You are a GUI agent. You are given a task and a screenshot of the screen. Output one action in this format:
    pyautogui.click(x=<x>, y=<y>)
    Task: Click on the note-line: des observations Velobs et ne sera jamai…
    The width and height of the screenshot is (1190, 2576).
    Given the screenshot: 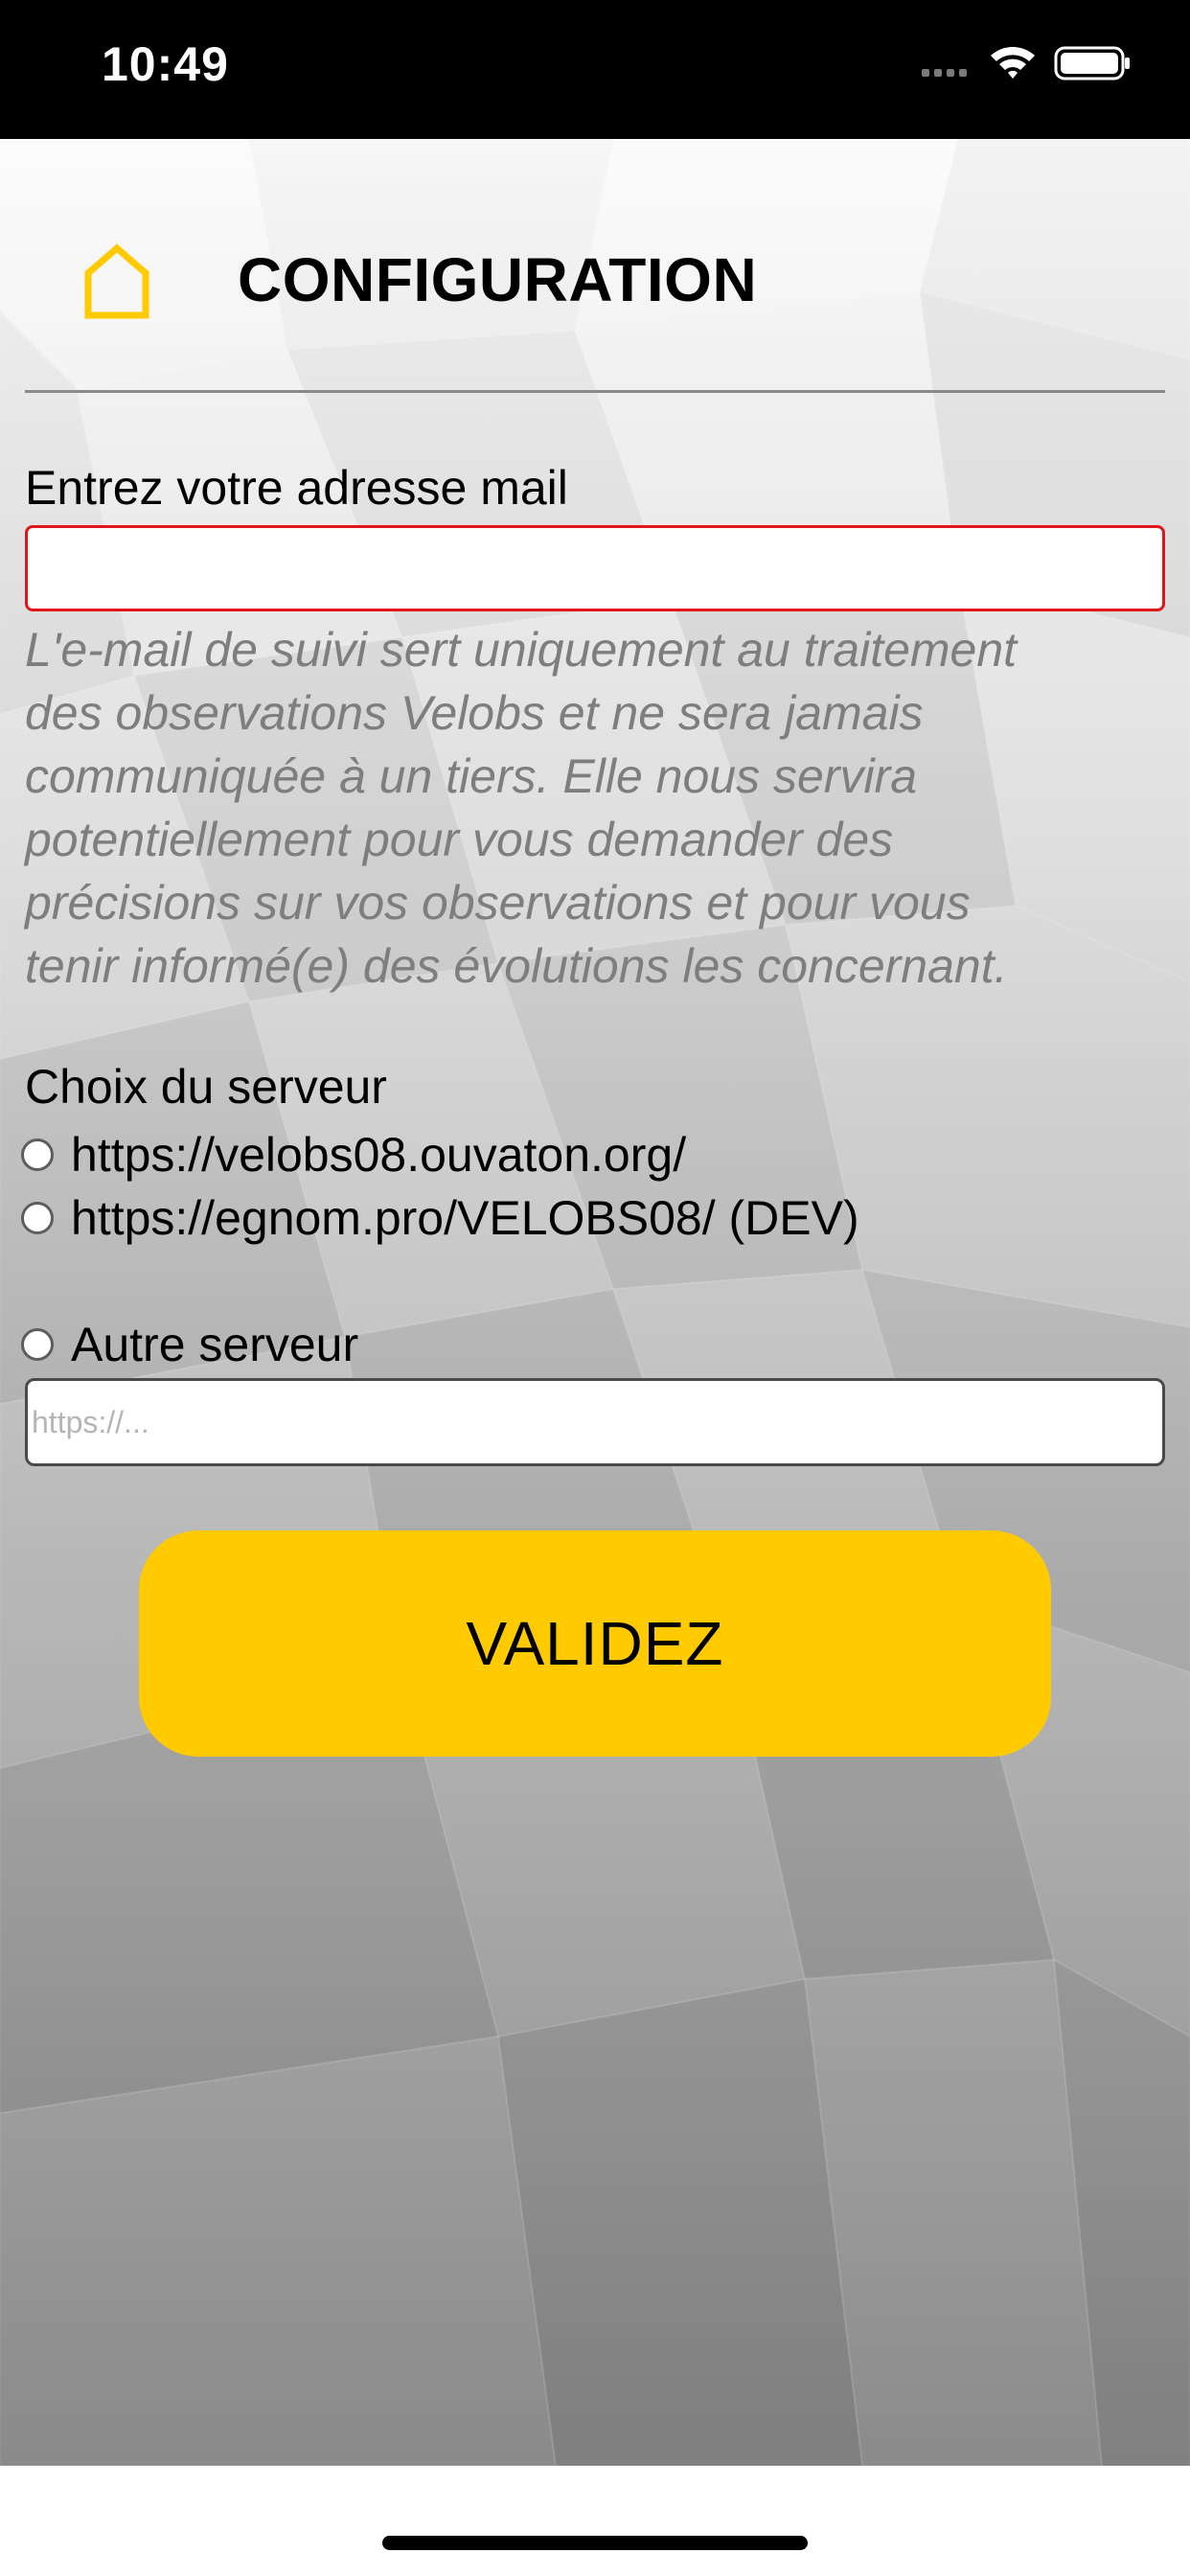 What is the action you would take?
    pyautogui.click(x=475, y=713)
    